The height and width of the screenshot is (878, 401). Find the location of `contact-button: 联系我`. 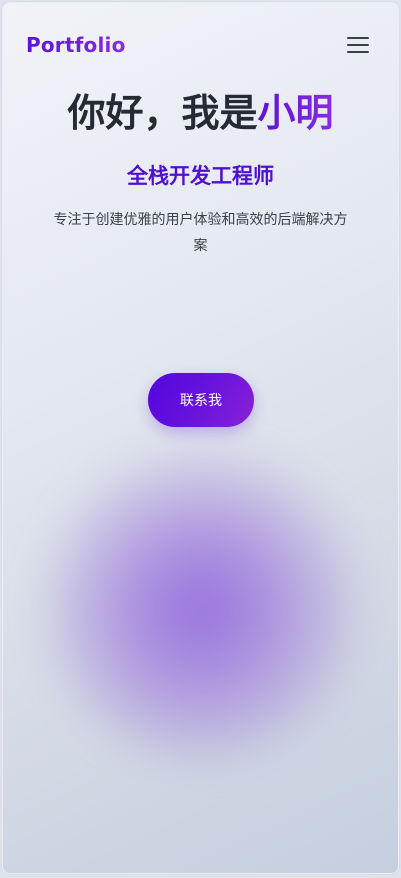

contact-button: 联系我 is located at coordinates (201, 400).